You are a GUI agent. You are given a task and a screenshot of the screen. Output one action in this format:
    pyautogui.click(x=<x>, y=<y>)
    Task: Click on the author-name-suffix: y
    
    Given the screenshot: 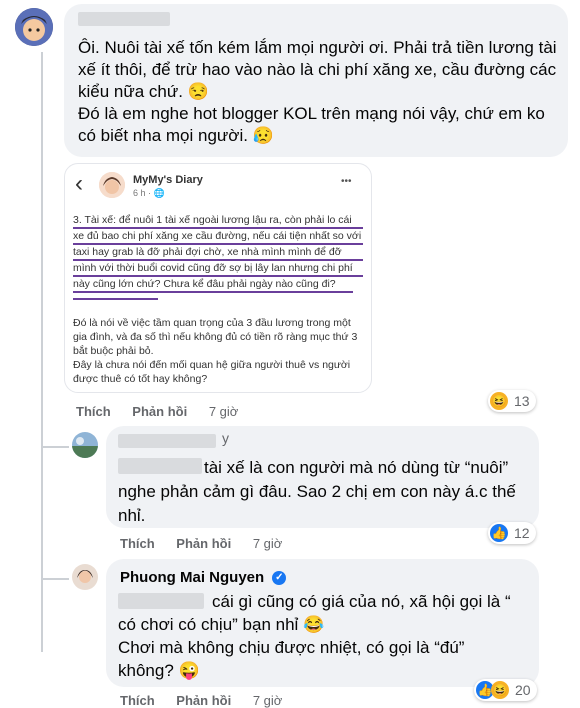 What is the action you would take?
    pyautogui.click(x=225, y=438)
    